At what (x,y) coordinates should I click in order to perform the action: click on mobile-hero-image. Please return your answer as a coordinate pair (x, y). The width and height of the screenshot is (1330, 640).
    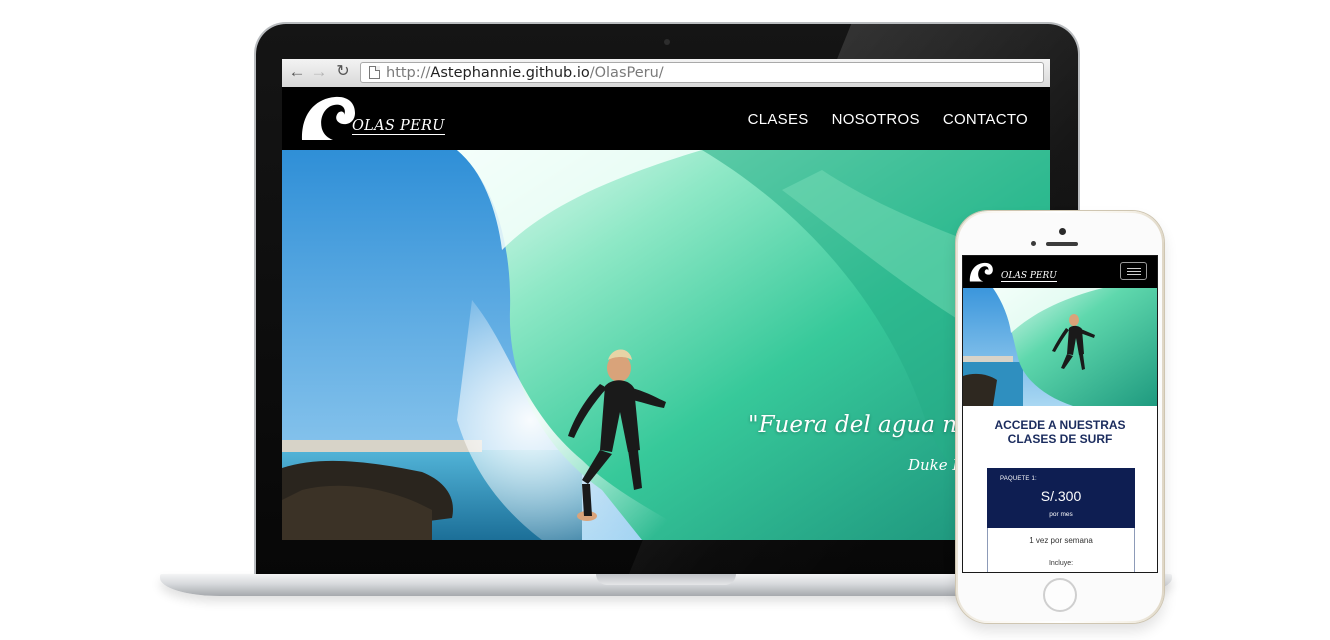
    Looking at the image, I should click on (1060, 347).